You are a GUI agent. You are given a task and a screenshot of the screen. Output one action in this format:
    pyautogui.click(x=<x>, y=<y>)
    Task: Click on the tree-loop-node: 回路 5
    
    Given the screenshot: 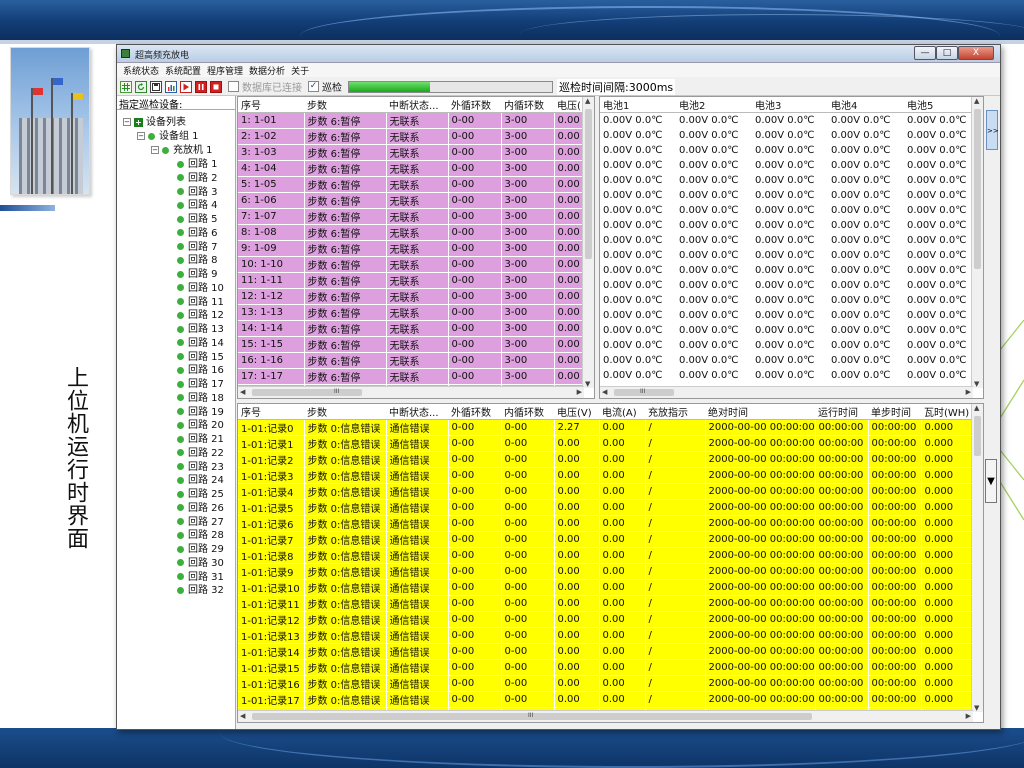 What is the action you would take?
    pyautogui.click(x=197, y=219)
    